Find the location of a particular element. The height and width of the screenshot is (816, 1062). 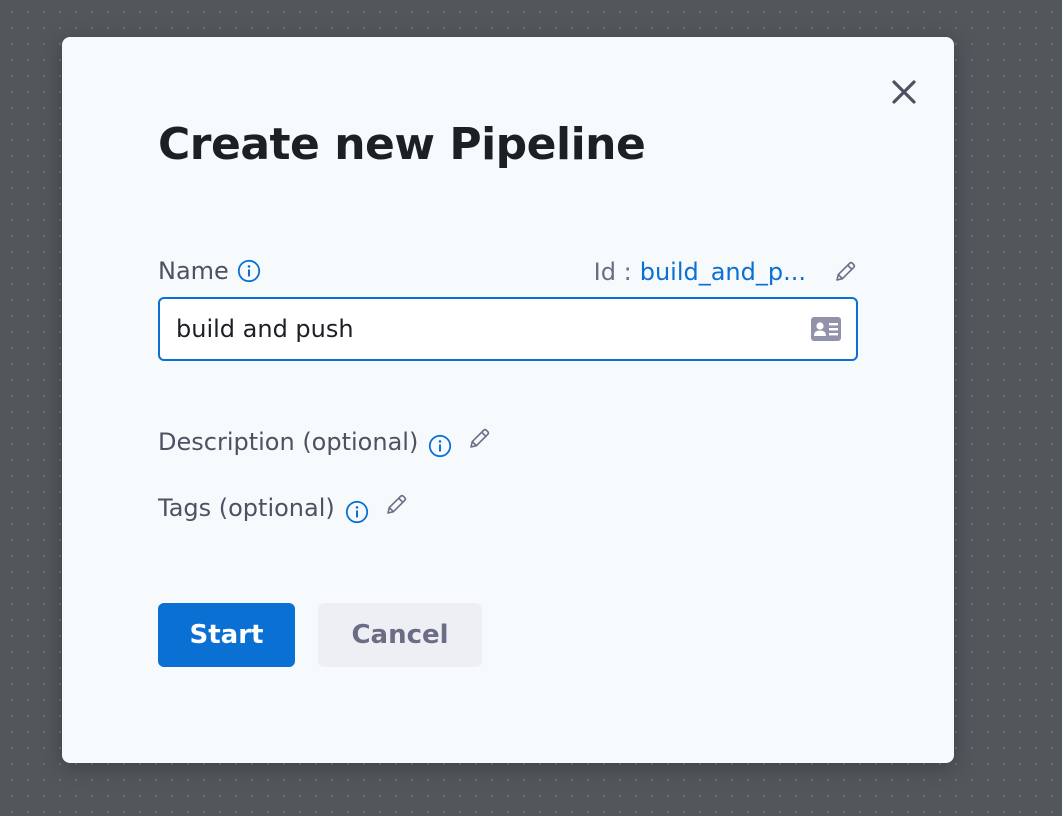

id-card-icon is located at coordinates (826, 329).